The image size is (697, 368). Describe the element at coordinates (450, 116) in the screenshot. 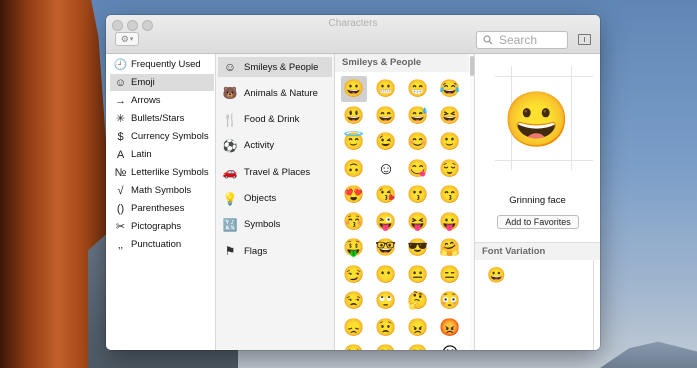

I see `emoji-cell: 😆` at that location.